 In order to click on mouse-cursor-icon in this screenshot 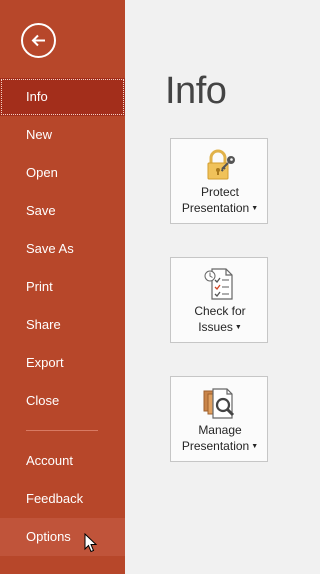, I will do `click(91, 543)`.